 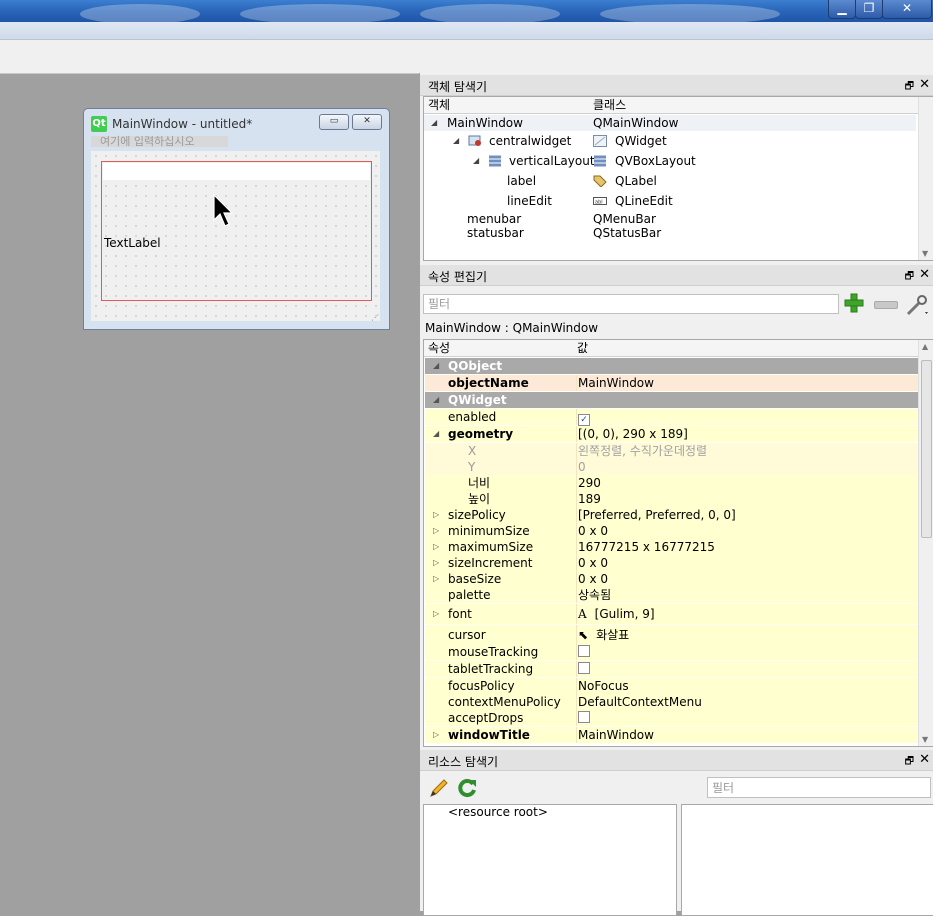 What do you see at coordinates (439, 105) in the screenshot?
I see `col-object-header: 객체` at bounding box center [439, 105].